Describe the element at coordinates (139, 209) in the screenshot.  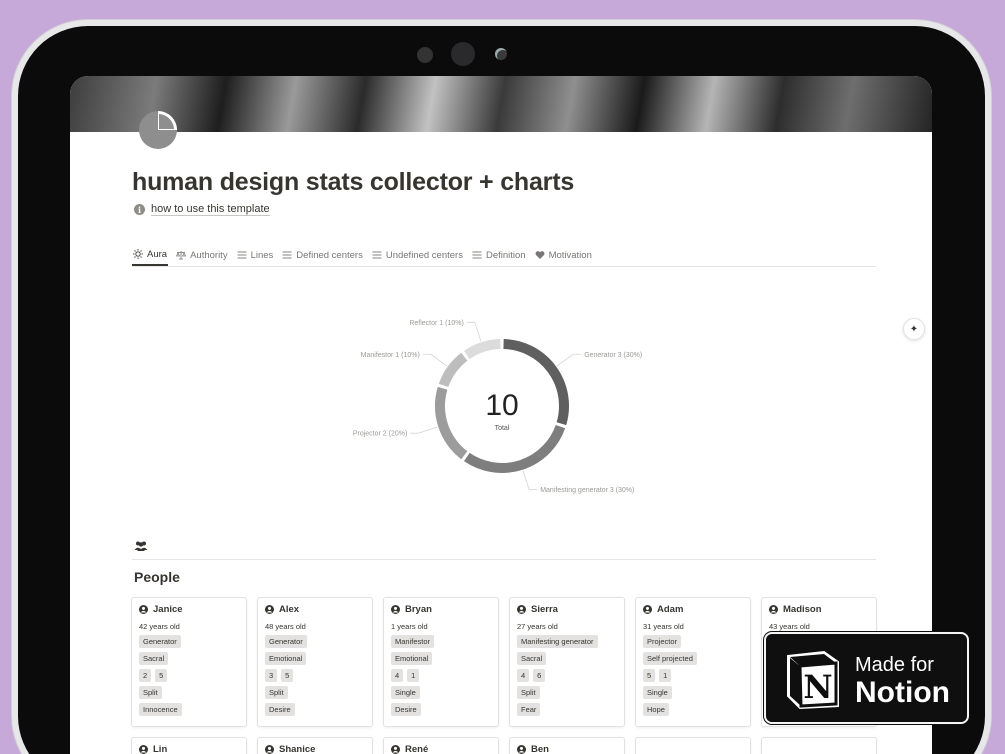
I see `info-icon: i` at that location.